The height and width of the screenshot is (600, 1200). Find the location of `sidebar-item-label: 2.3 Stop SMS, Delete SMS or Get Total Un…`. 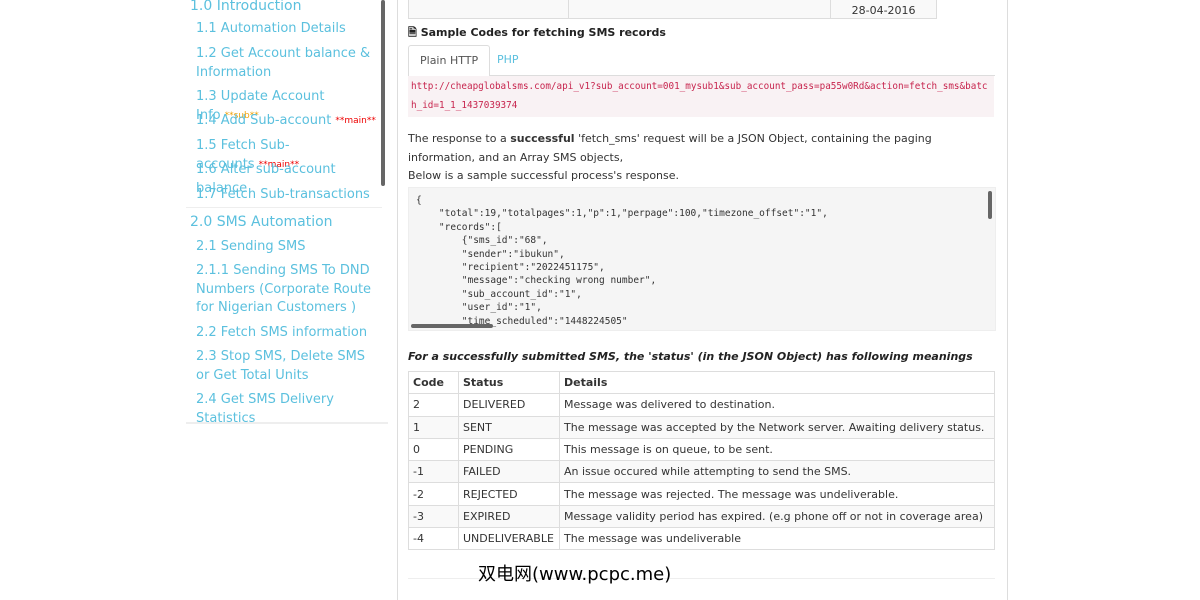

sidebar-item-label: 2.3 Stop SMS, Delete SMS or Get Total Un… is located at coordinates (281, 366).